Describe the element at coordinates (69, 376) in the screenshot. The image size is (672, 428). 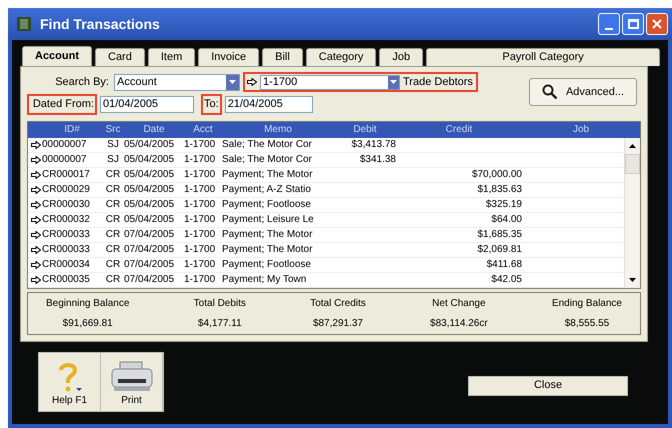
I see `help-icon` at that location.